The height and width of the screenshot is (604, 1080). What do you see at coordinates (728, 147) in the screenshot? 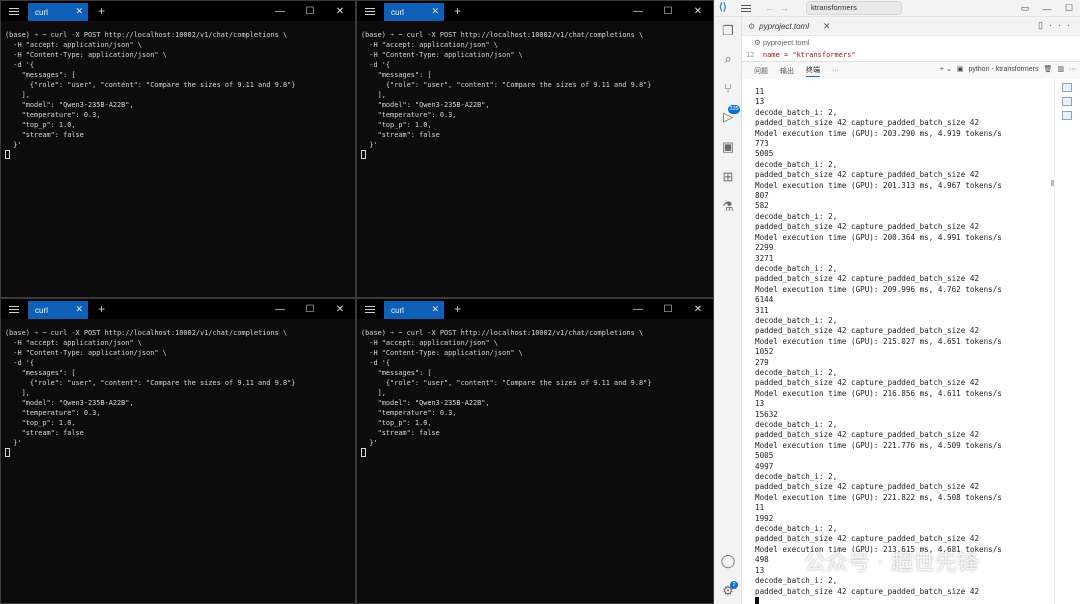
I see `remote-explorer-icon: ▣` at bounding box center [728, 147].